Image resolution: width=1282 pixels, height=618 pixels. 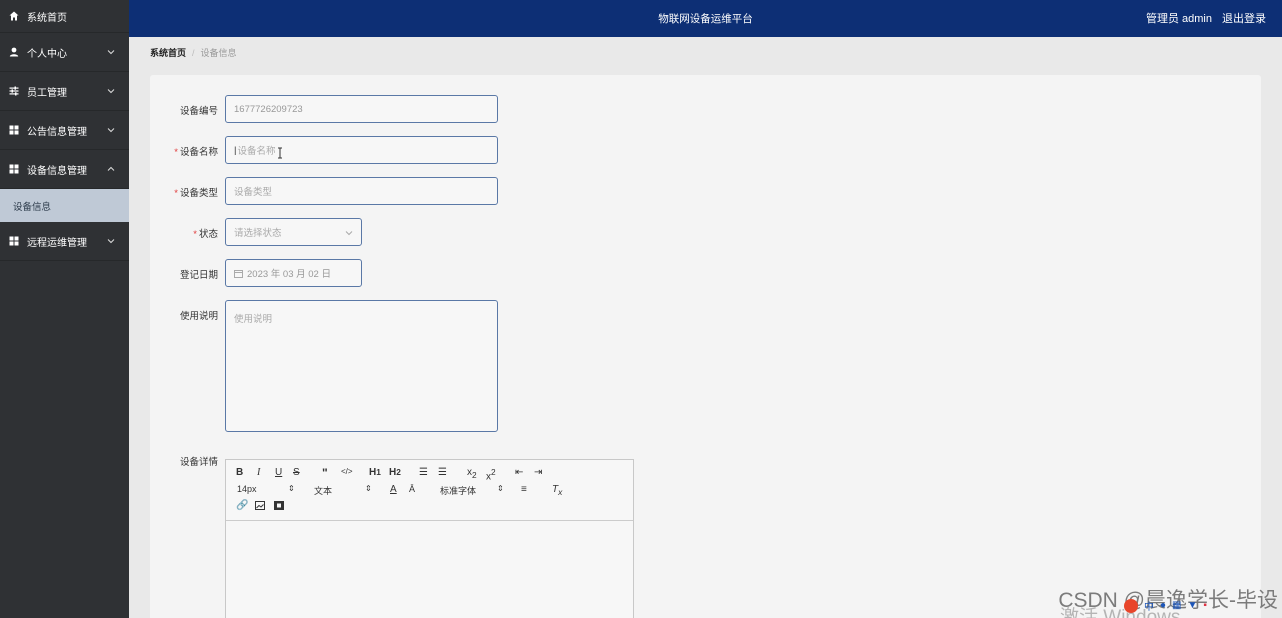 What do you see at coordinates (280, 153) in the screenshot?
I see `text-cursor-icon` at bounding box center [280, 153].